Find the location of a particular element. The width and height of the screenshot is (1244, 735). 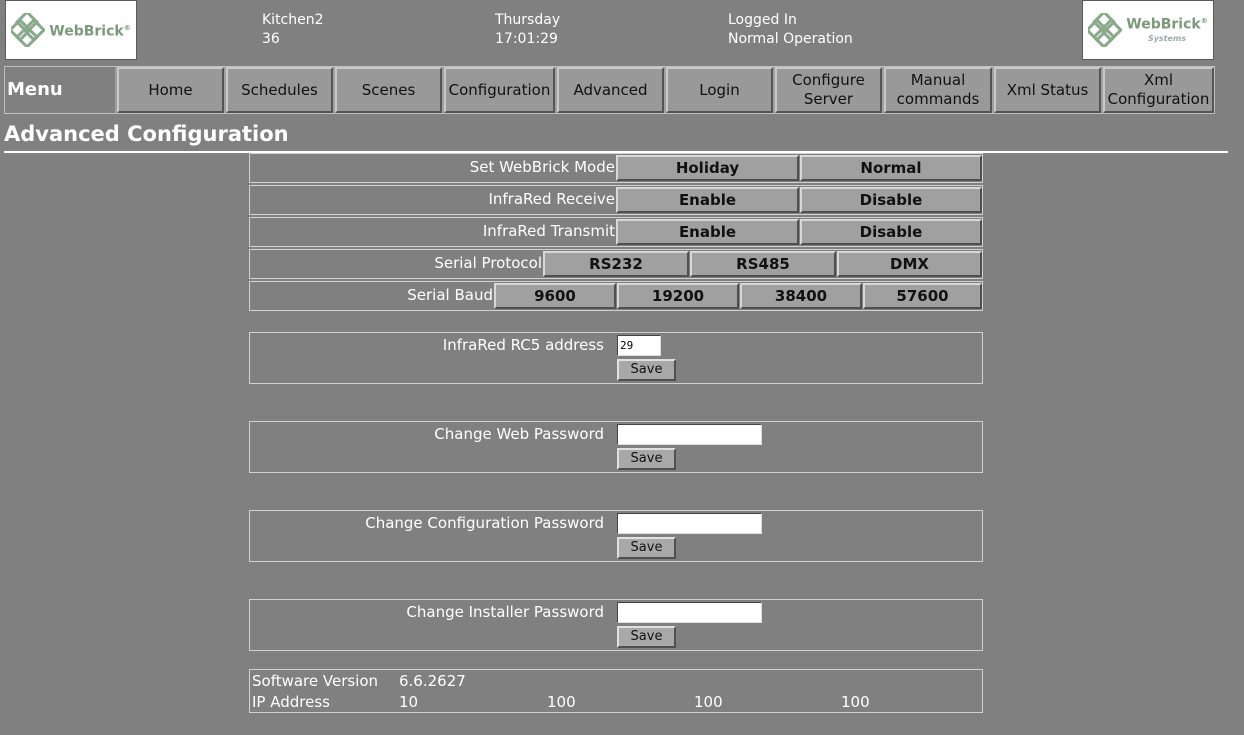

serial-protocol-row: Serial Protocol RS232 RS485 DMX is located at coordinates (616, 264).